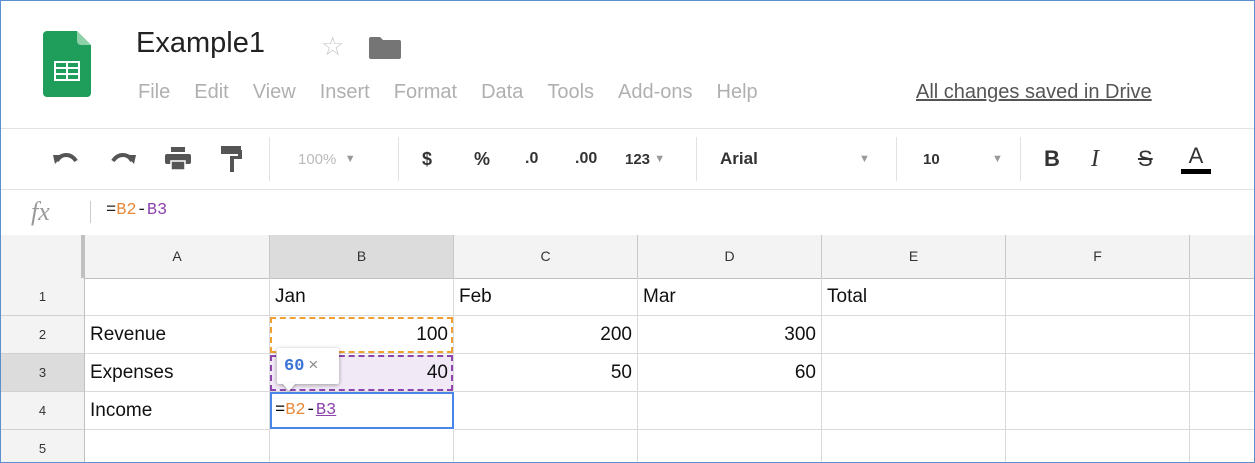 This screenshot has height=463, width=1255. Describe the element at coordinates (1098, 411) in the screenshot. I see `cell-f4` at that location.